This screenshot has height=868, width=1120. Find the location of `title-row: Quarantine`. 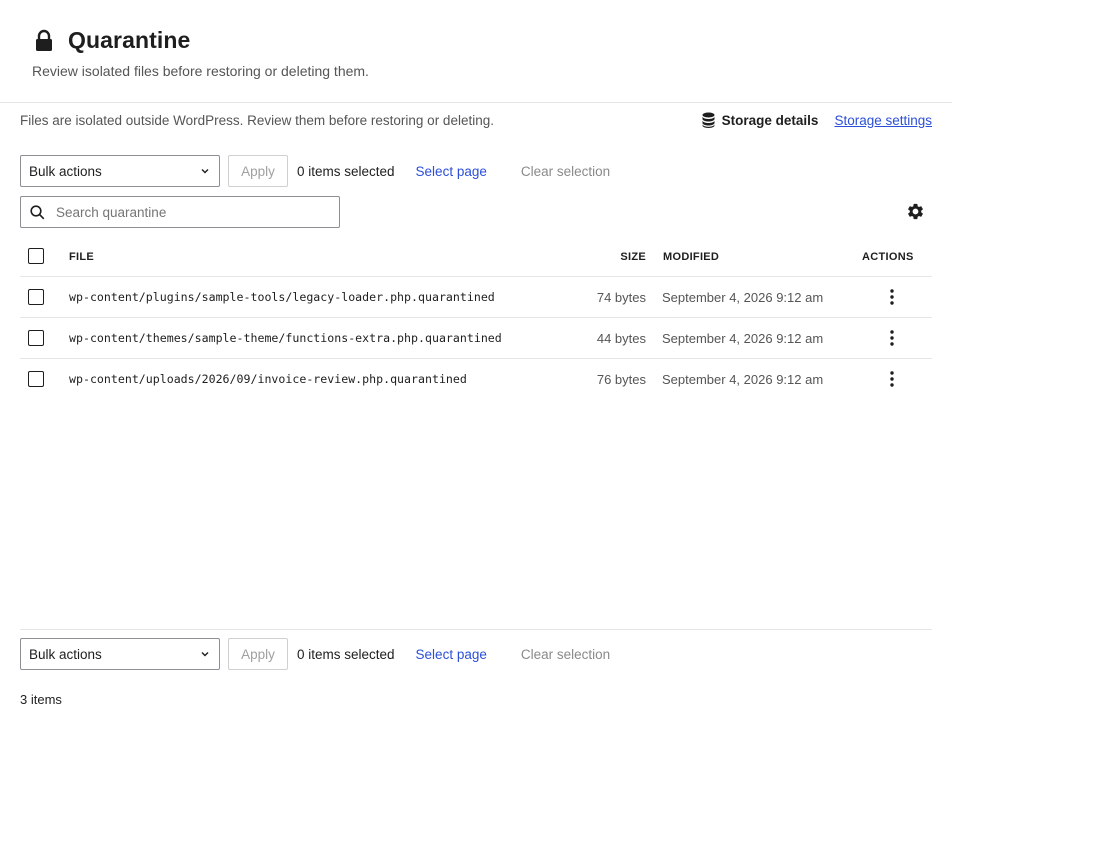

title-row: Quarantine is located at coordinates (112, 40).